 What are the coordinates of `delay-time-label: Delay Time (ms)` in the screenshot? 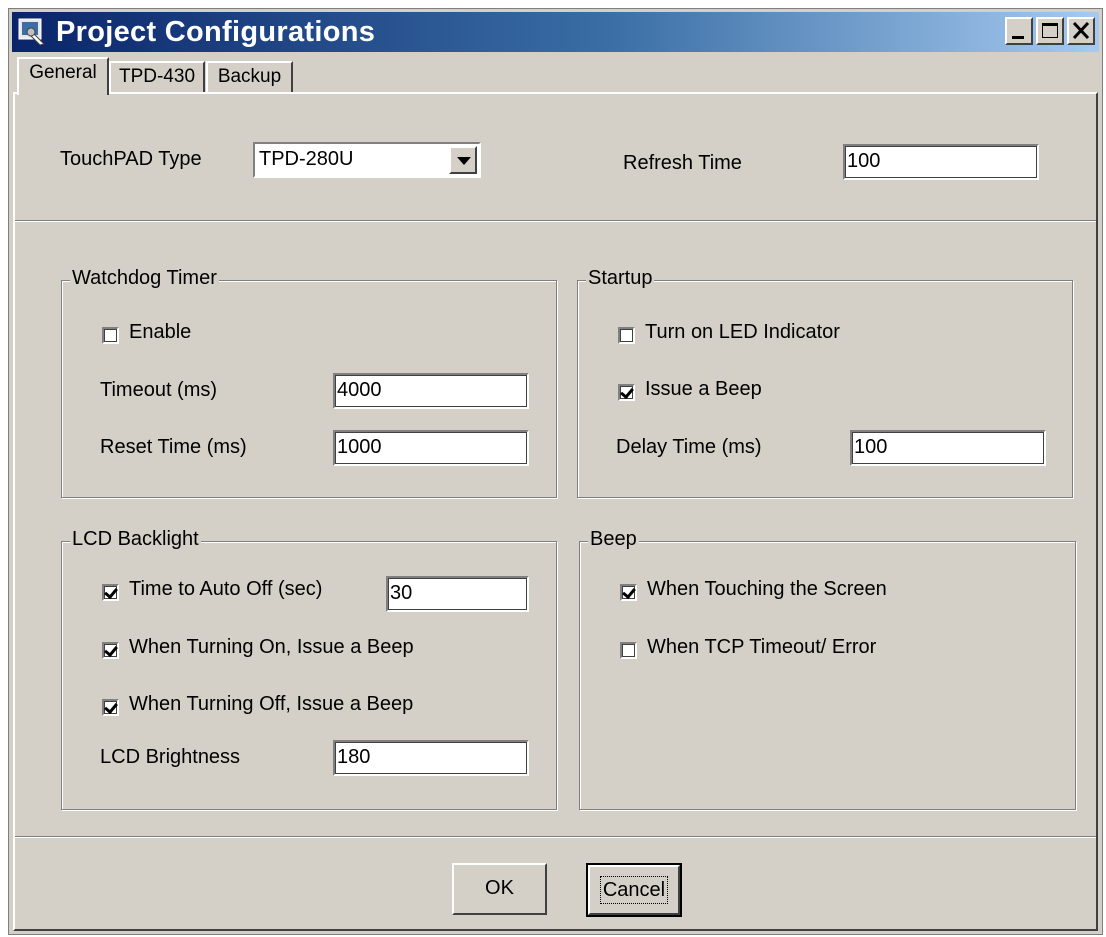 It's located at (689, 447).